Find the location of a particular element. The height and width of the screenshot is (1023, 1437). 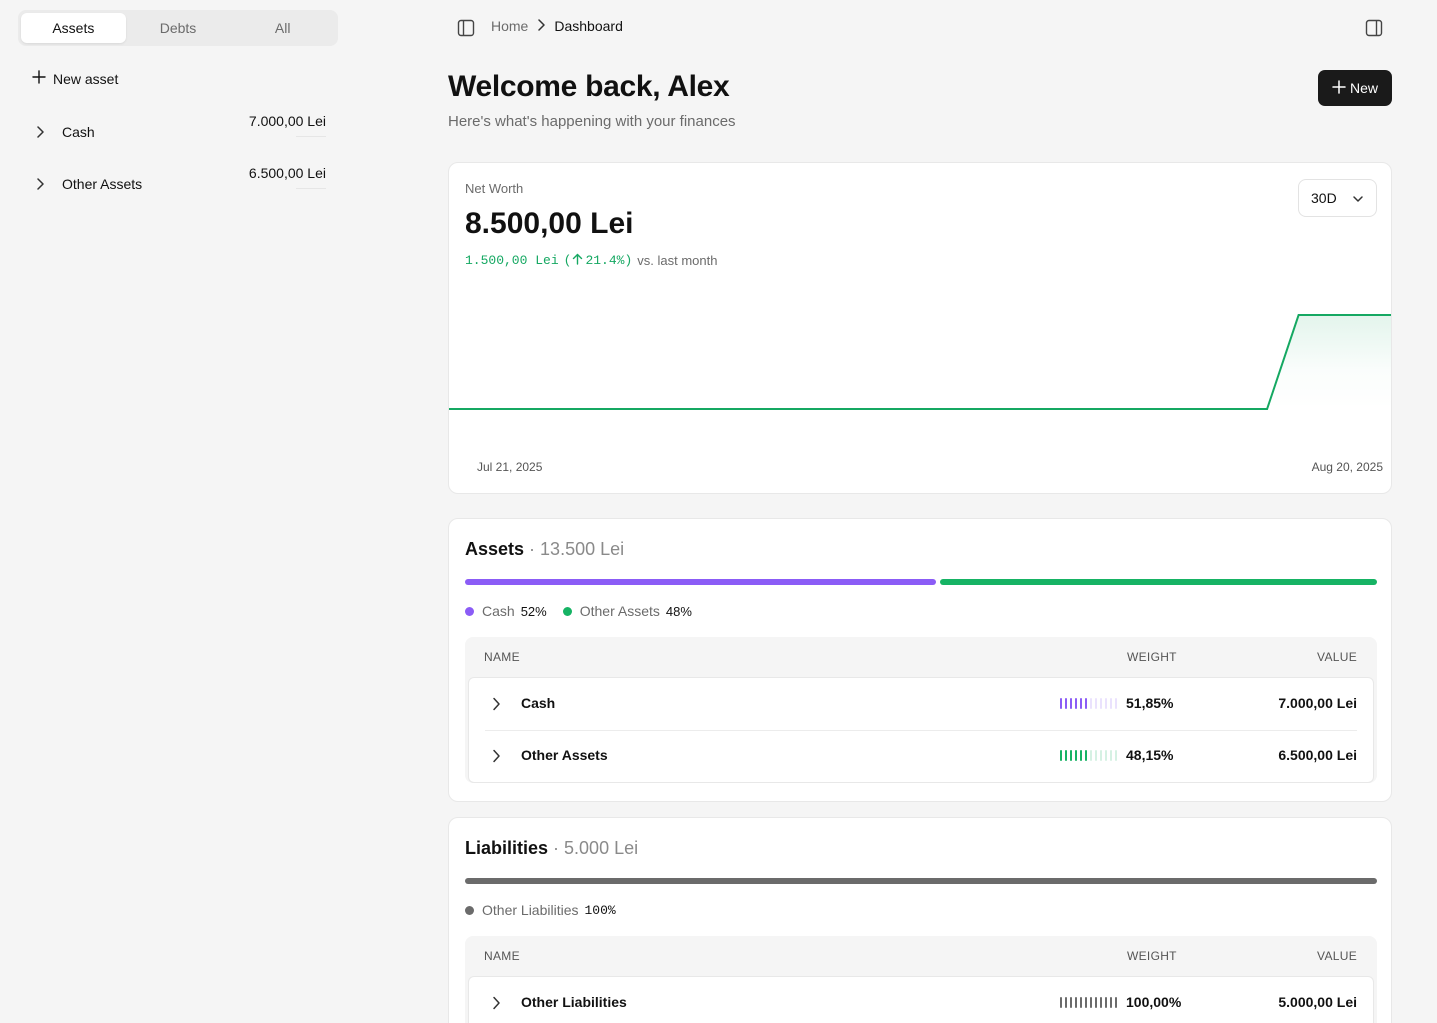

liabilities-title: Liabilities · 5.000 Lei is located at coordinates (551, 848).